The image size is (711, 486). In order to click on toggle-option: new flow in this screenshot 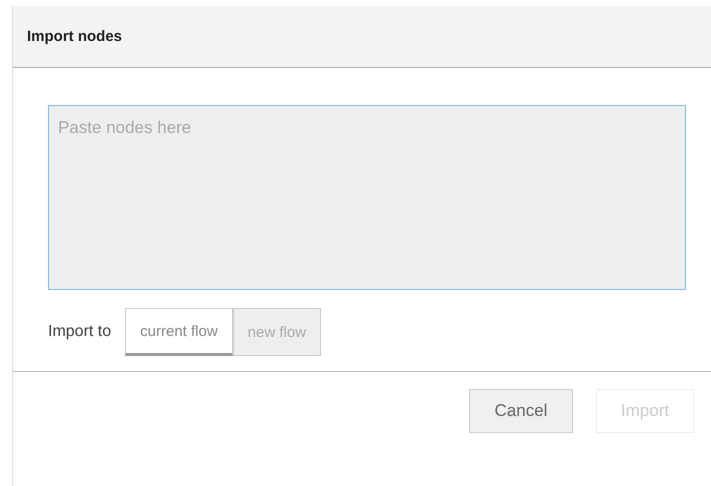, I will do `click(277, 332)`.